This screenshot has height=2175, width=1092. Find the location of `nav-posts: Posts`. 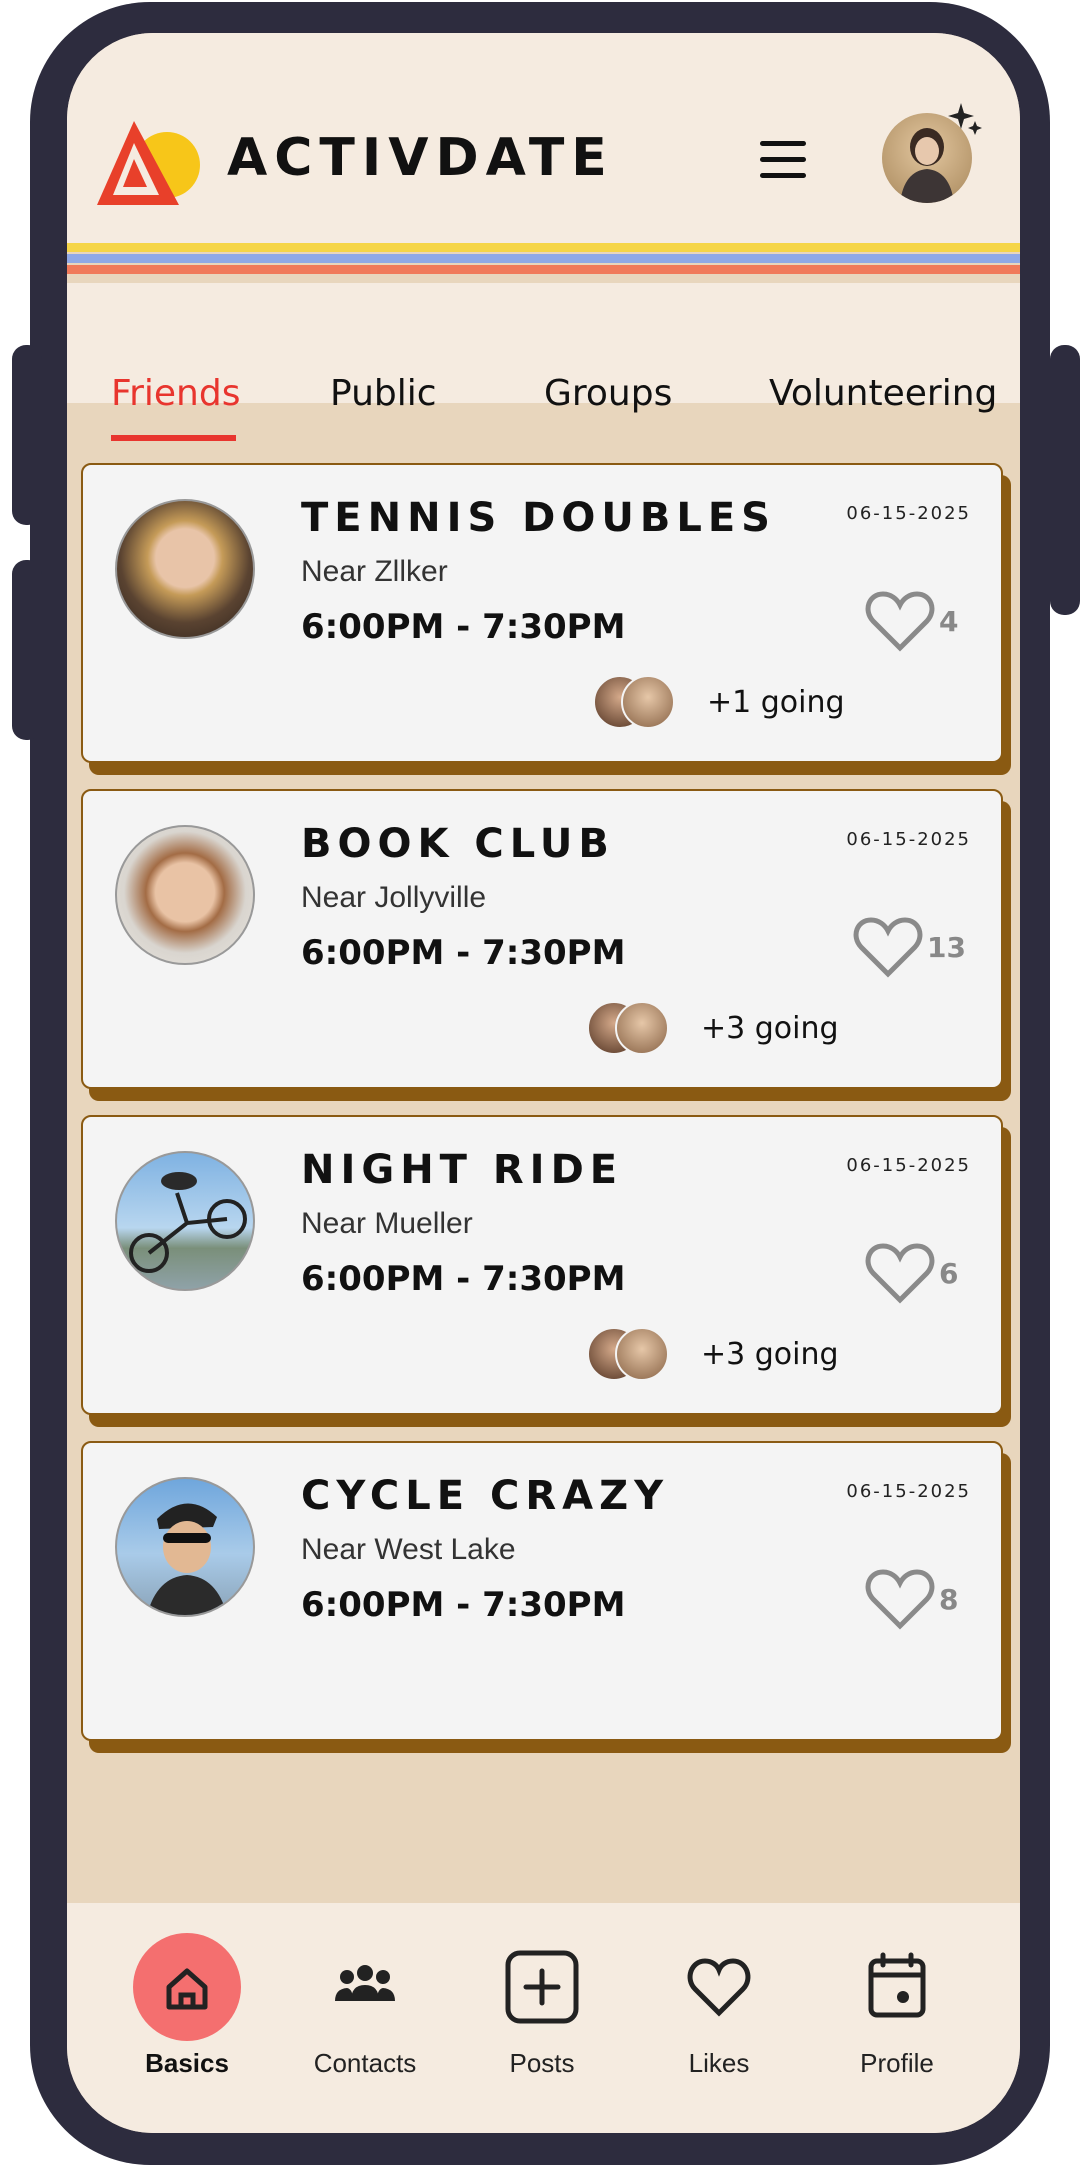

nav-posts: Posts is located at coordinates (542, 2008).